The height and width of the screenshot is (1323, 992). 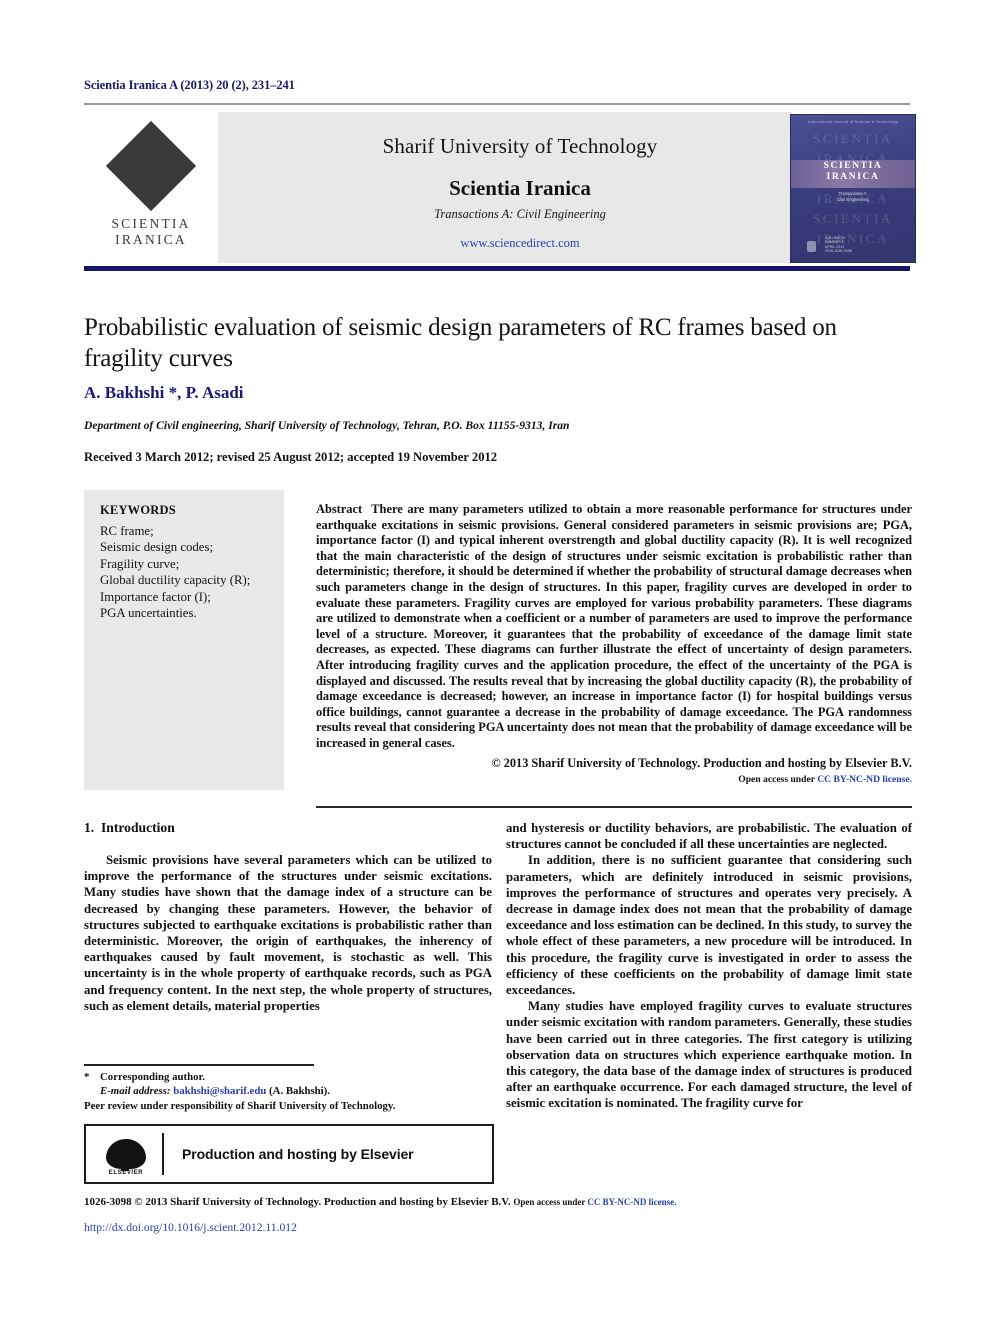 I want to click on elsevier-tree-icon, so click(x=126, y=1155).